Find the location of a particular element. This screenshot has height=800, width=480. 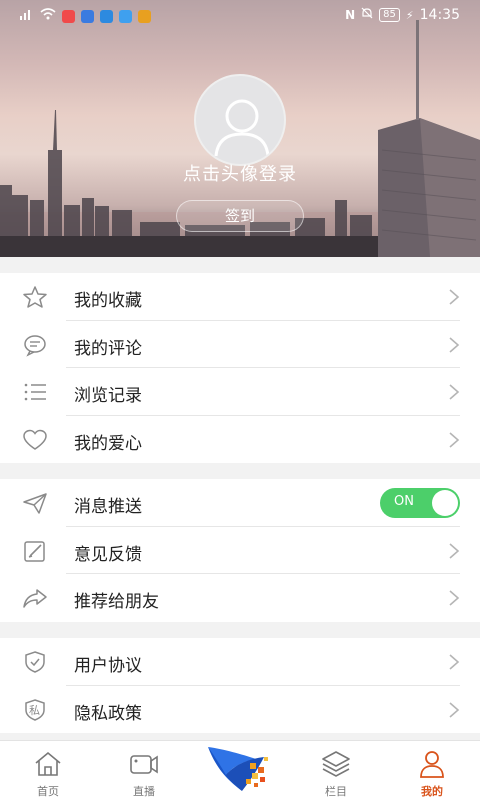

menu-item-recommend: 推荐给朋友 is located at coordinates (240, 598).